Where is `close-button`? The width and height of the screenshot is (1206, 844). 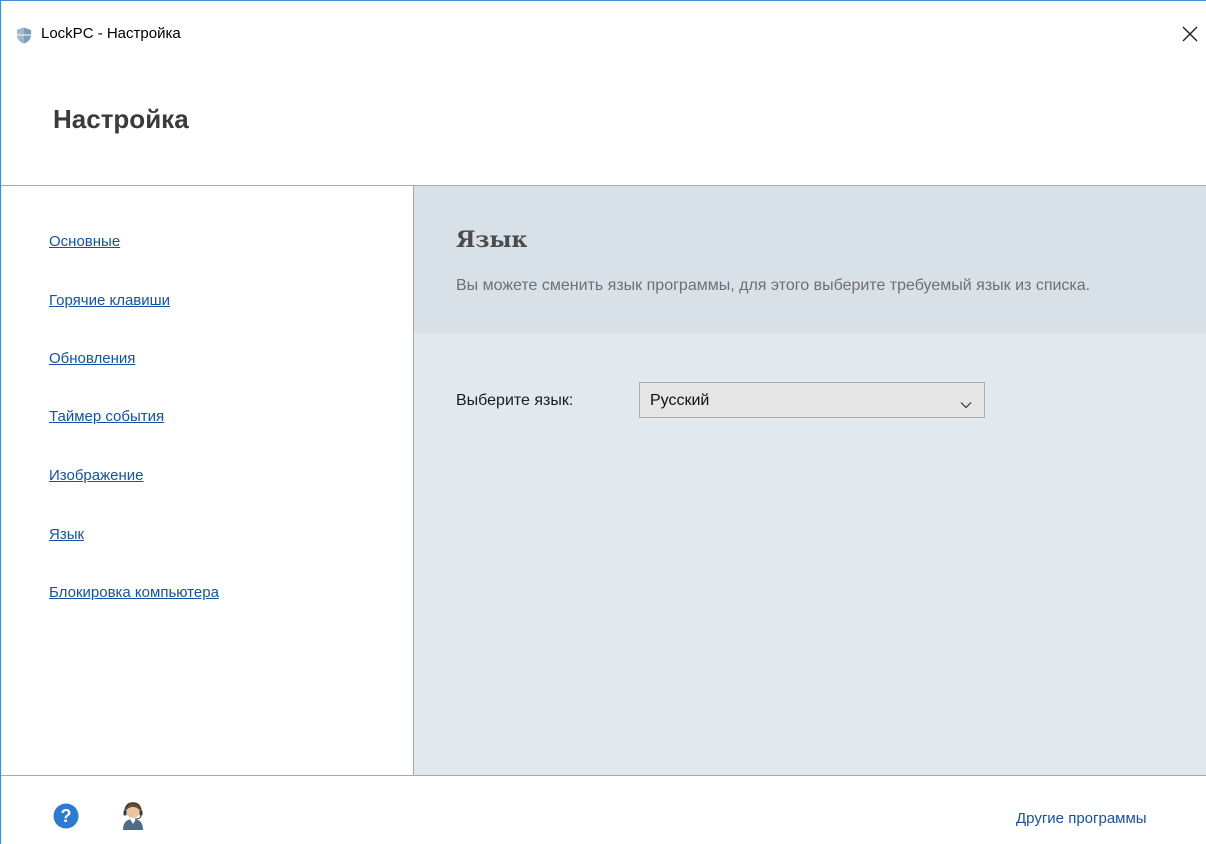 close-button is located at coordinates (1189, 34).